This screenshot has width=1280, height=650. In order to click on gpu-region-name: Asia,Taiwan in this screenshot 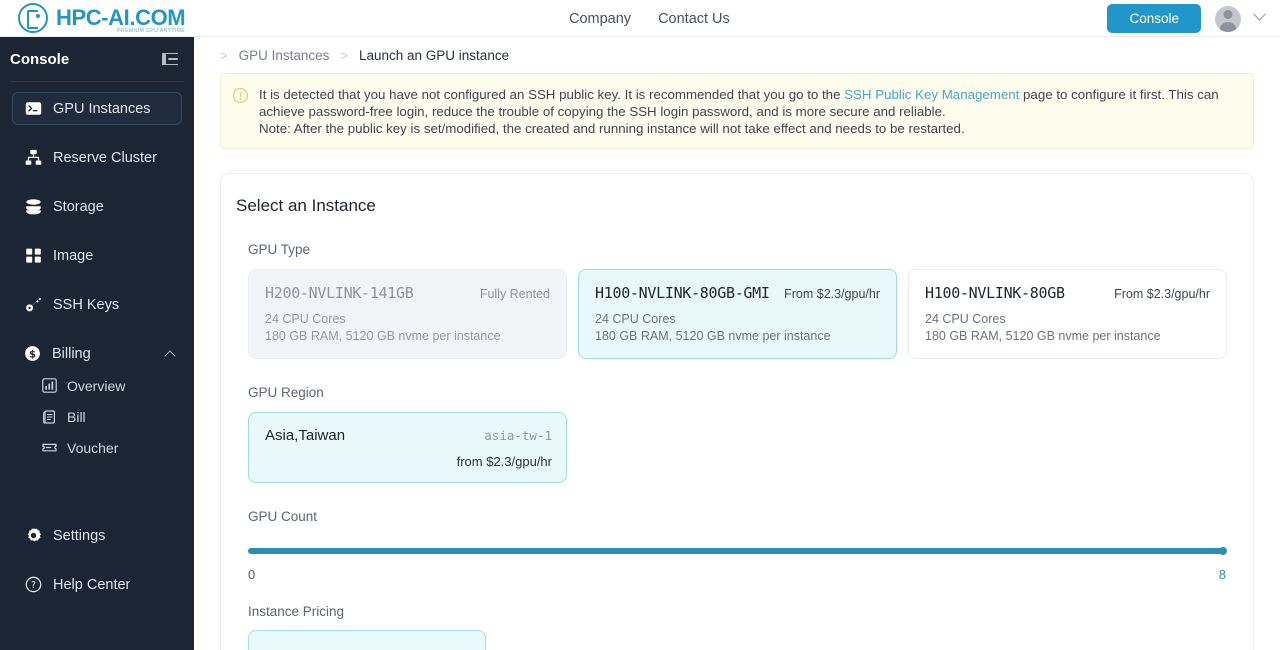, I will do `click(305, 435)`.